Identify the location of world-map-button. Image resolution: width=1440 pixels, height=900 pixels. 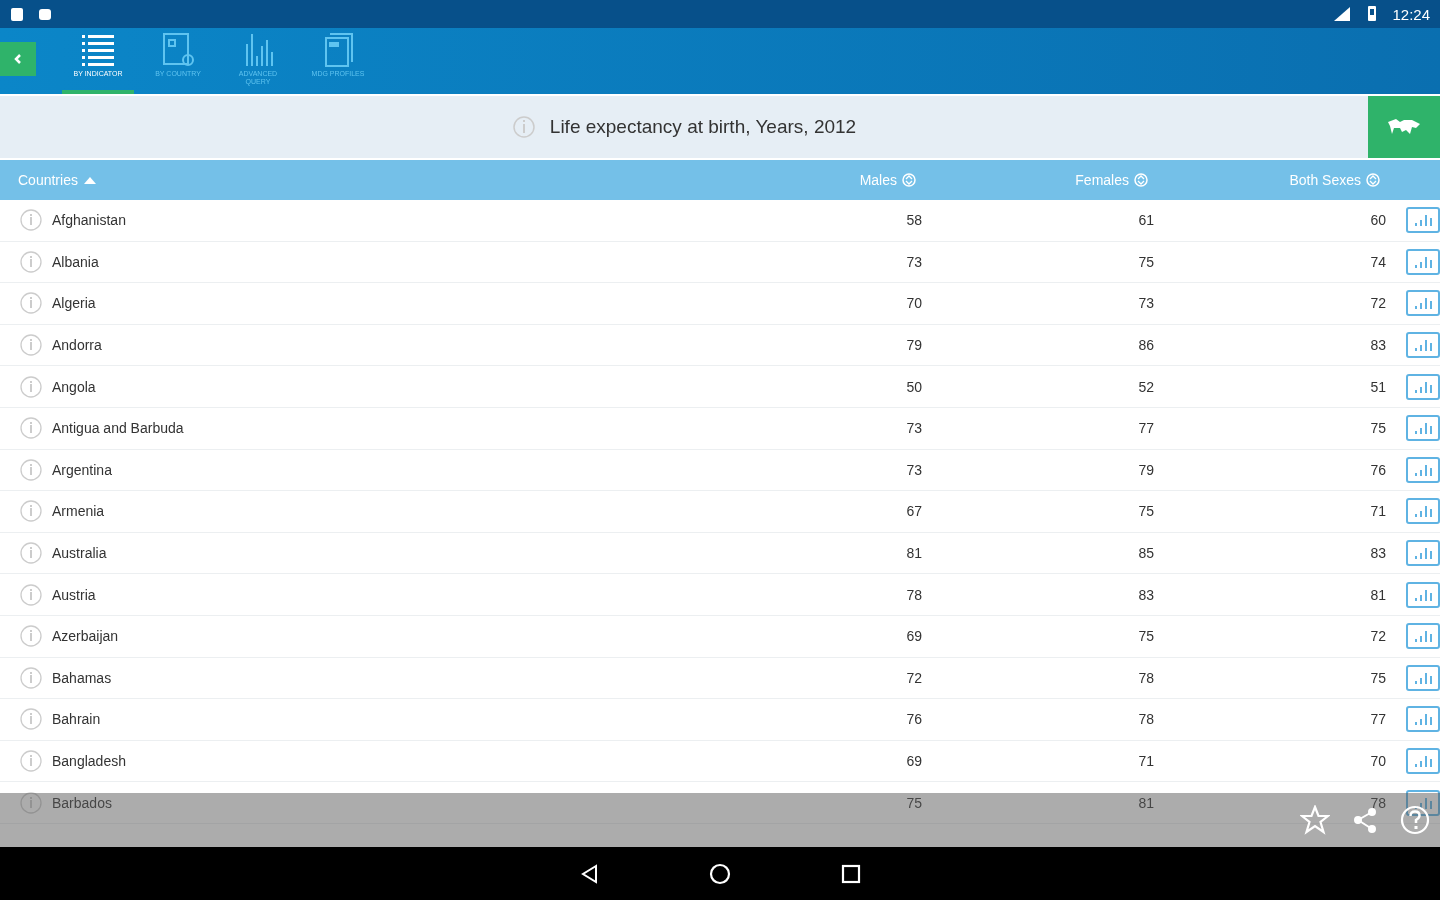
(1404, 127).